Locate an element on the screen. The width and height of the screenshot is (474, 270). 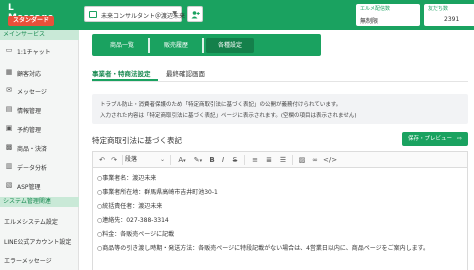
sidebar-section-system: システム管理関連 is located at coordinates (39, 202).